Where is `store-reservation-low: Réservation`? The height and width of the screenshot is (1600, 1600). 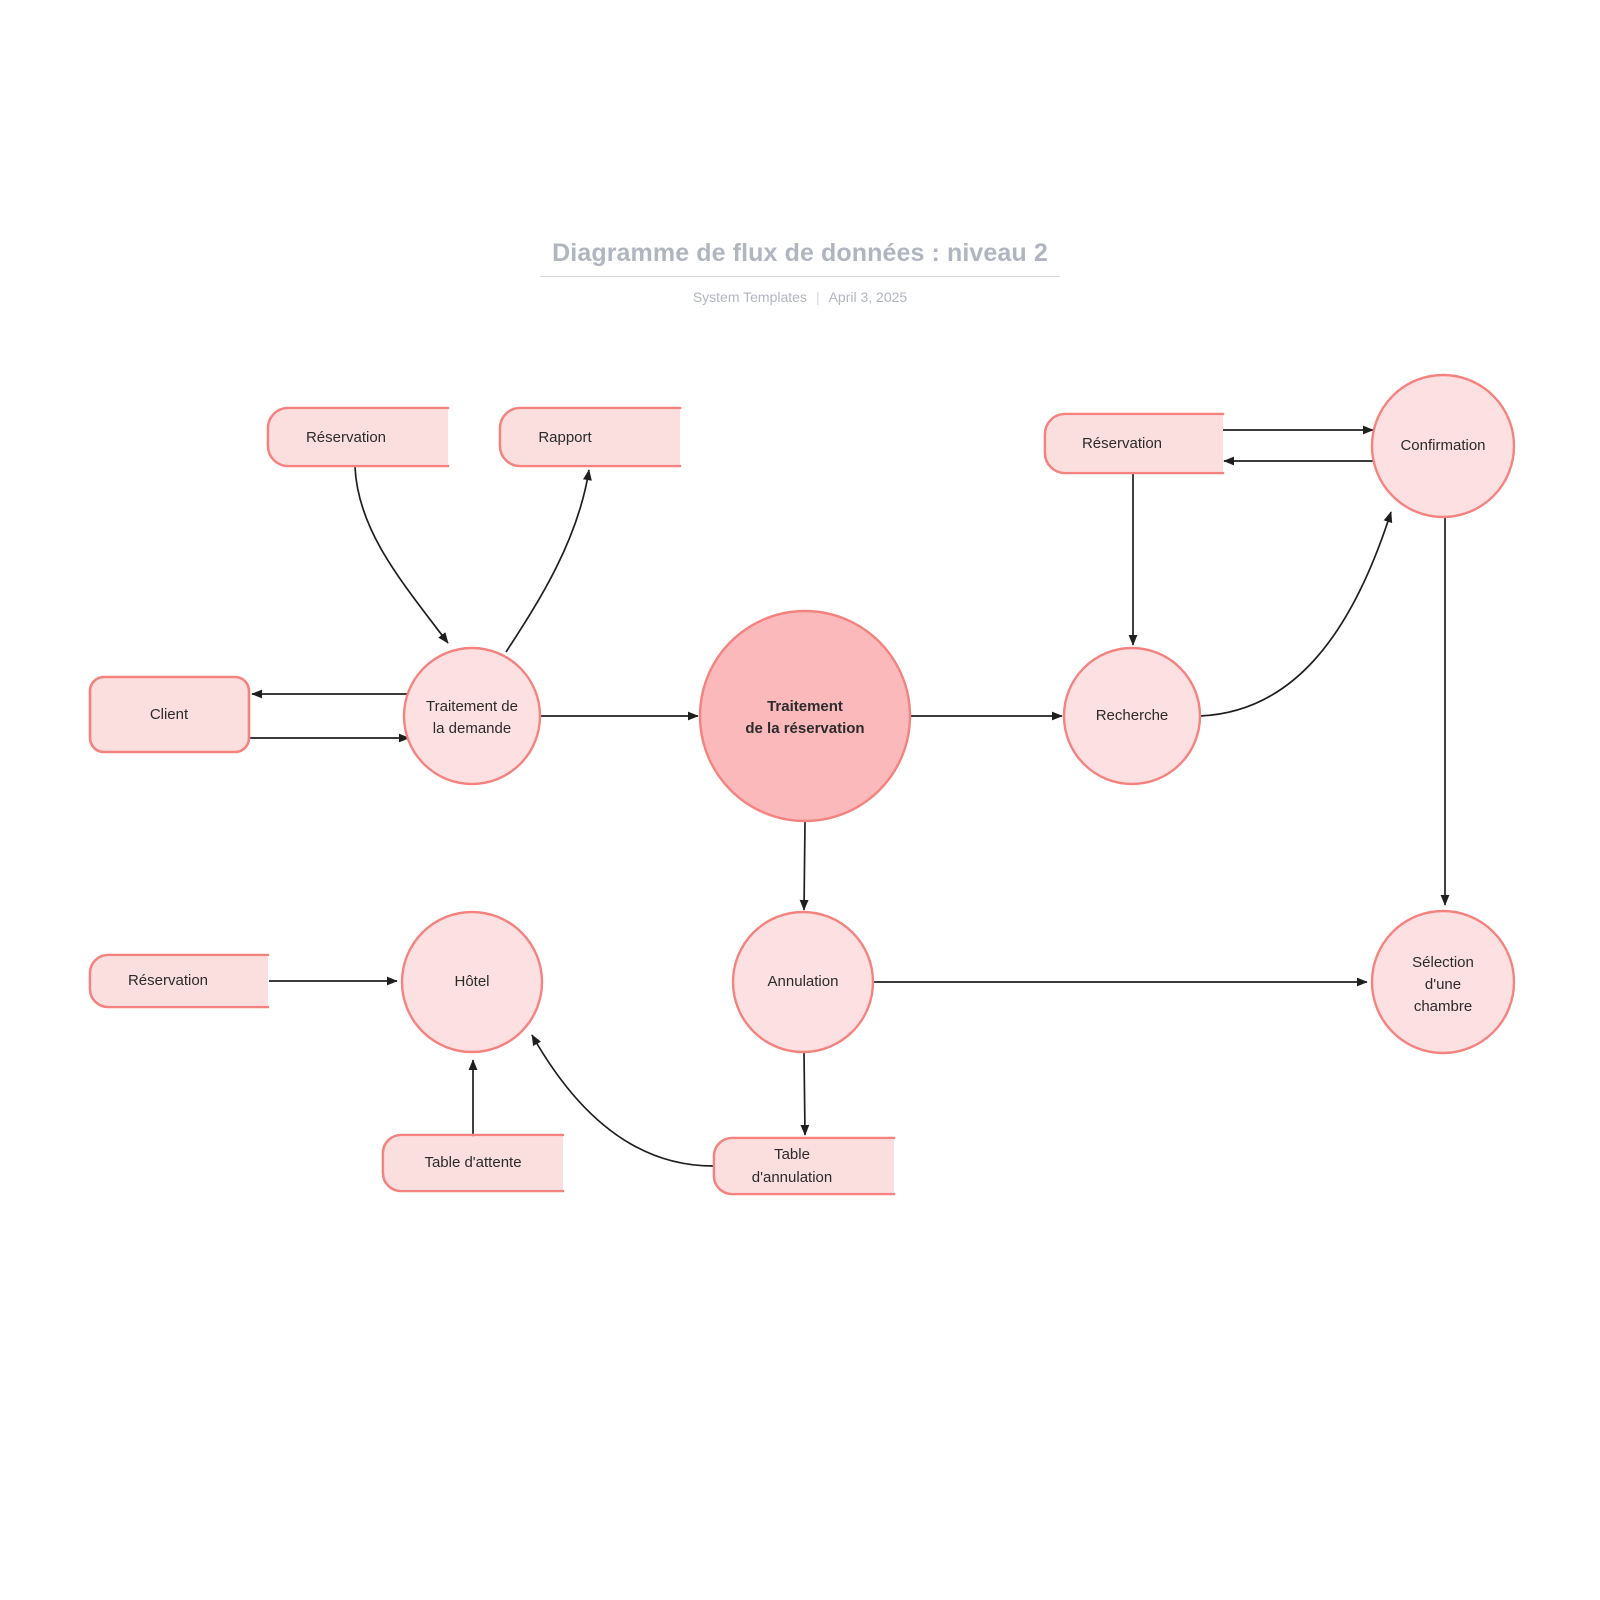 store-reservation-low: Réservation is located at coordinates (179, 981).